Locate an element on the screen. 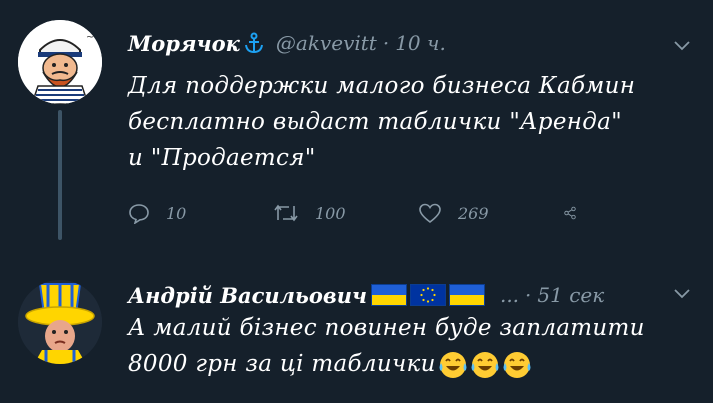 Image resolution: width=713 pixels, height=403 pixels. avatar: ~ is located at coordinates (60, 62).